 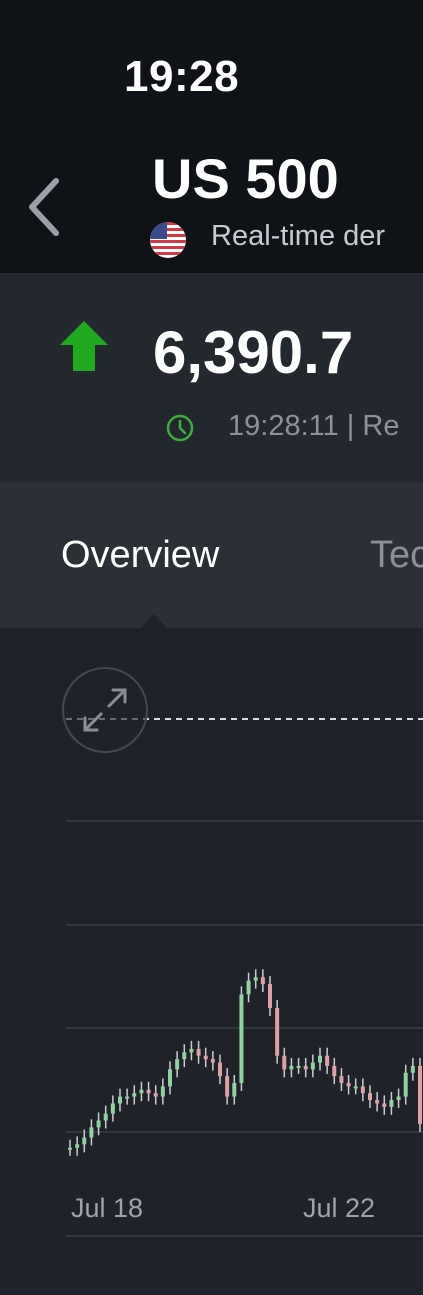 I want to click on x-tick-label: Jul 18, so click(x=107, y=1208).